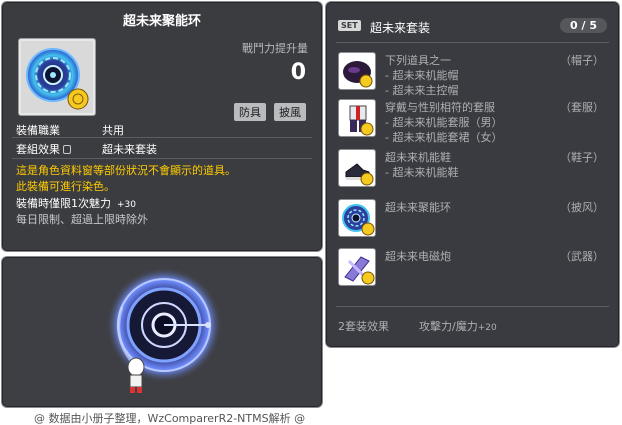 This screenshot has width=622, height=425. What do you see at coordinates (357, 118) in the screenshot?
I see `overall-suit-icon` at bounding box center [357, 118].